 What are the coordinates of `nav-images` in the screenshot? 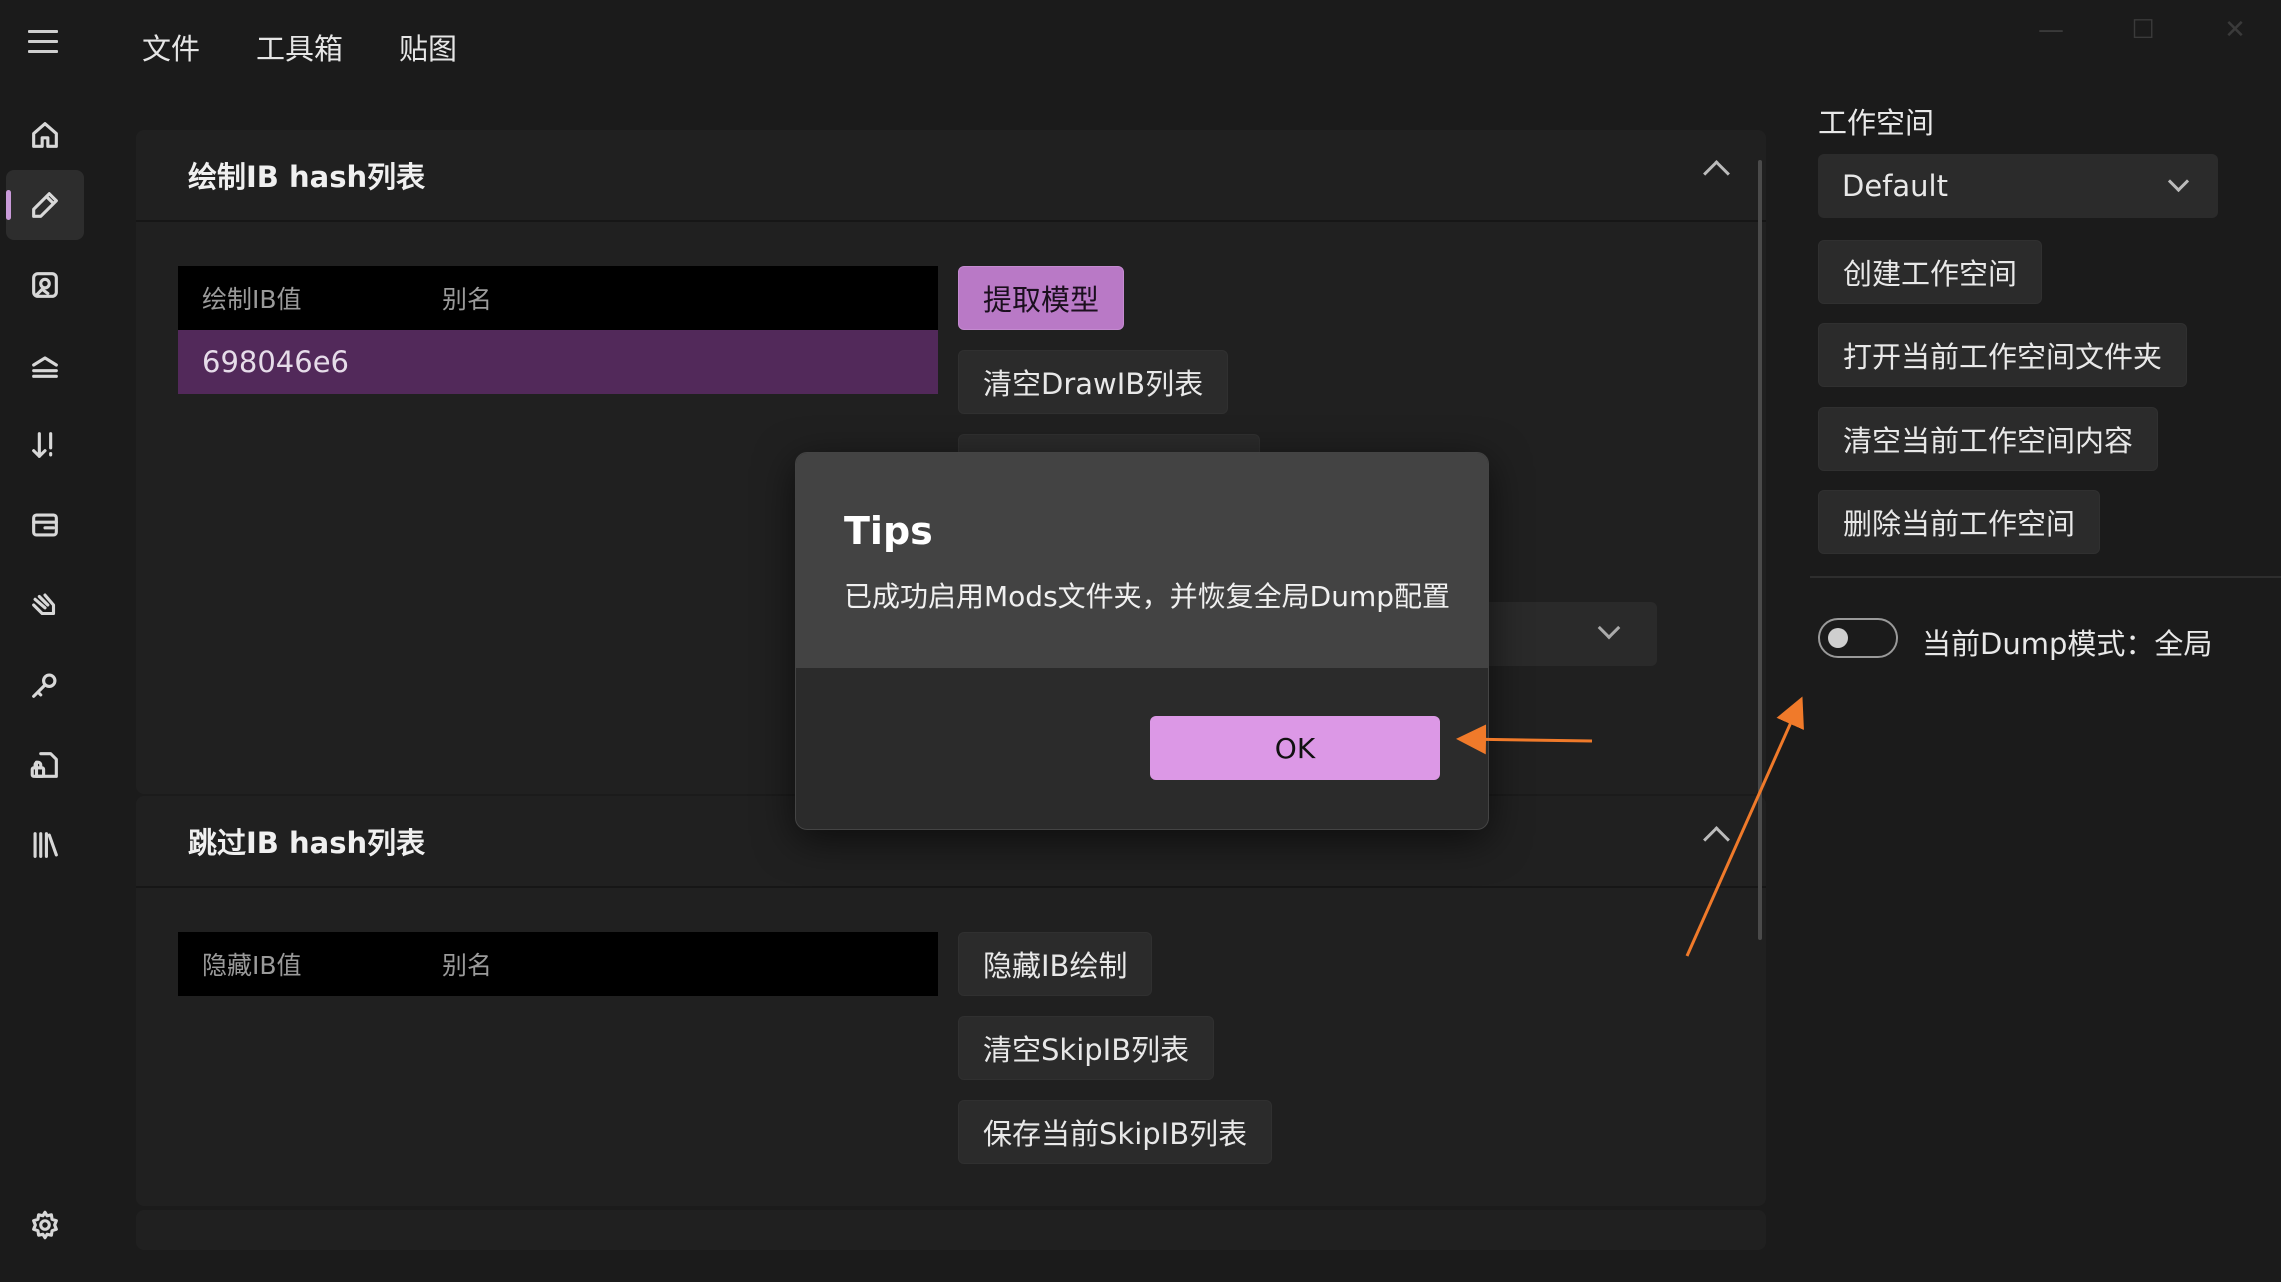 It's located at (45, 285).